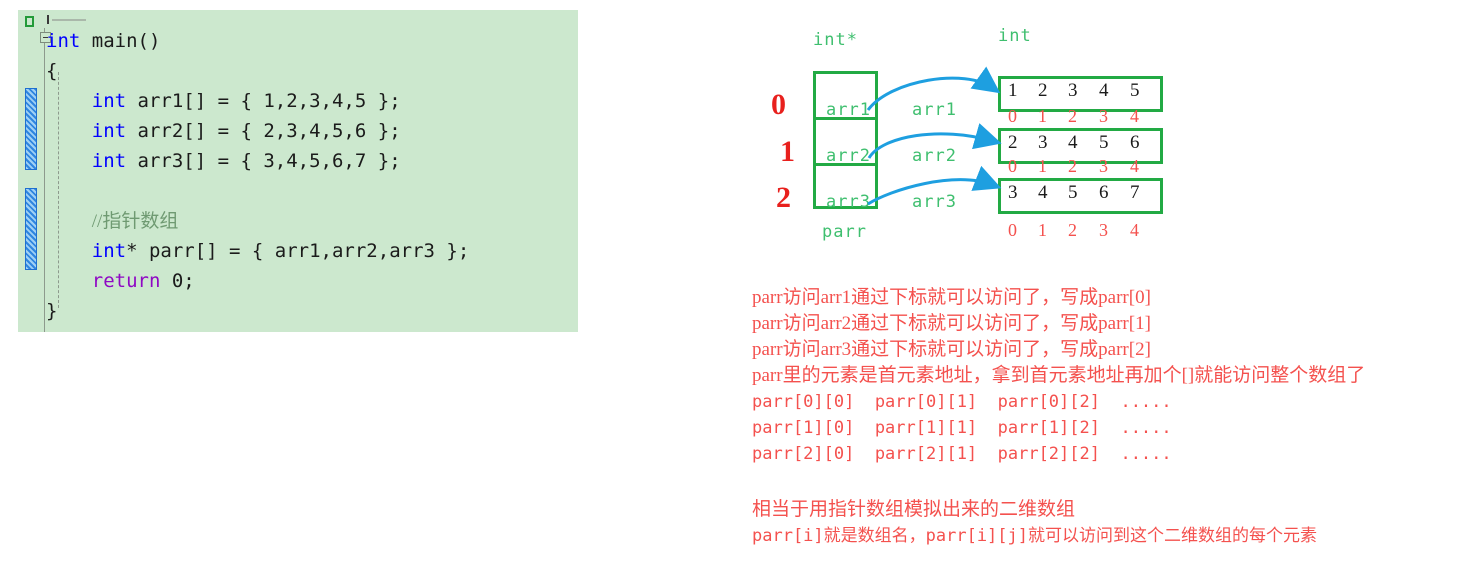 Image resolution: width=1458 pixels, height=585 pixels. I want to click on arrow-parr2-to-arr3, so click(934, 185).